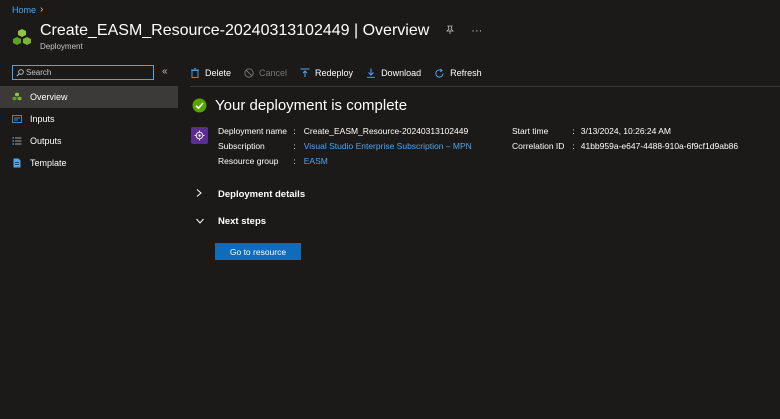 This screenshot has width=780, height=419. I want to click on inputs-icon, so click(17, 119).